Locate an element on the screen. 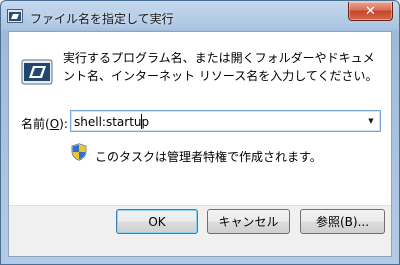  text-caret is located at coordinates (141, 121).